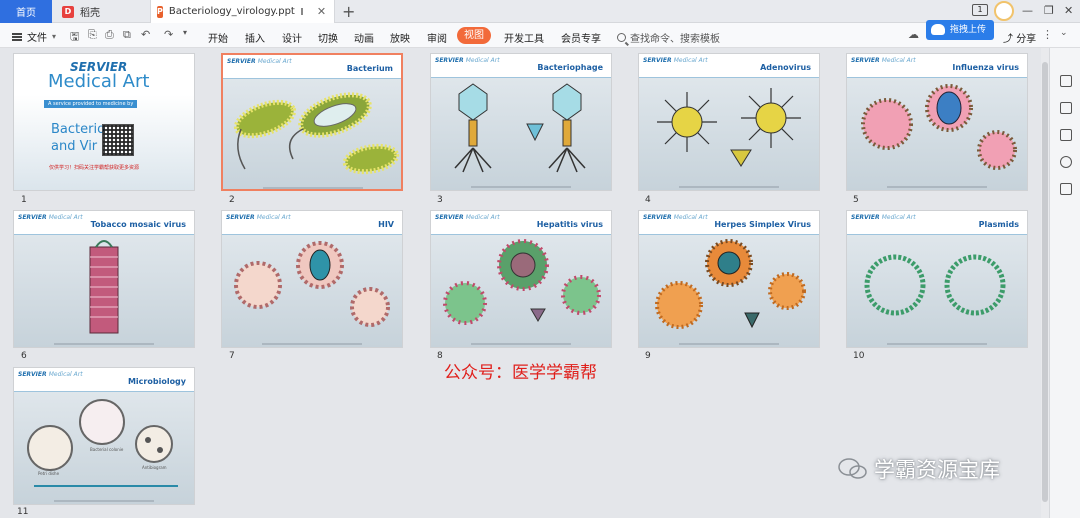 Image resolution: width=1080 pixels, height=518 pixels. What do you see at coordinates (328, 37) in the screenshot?
I see `tab-transitions: 切换` at bounding box center [328, 37].